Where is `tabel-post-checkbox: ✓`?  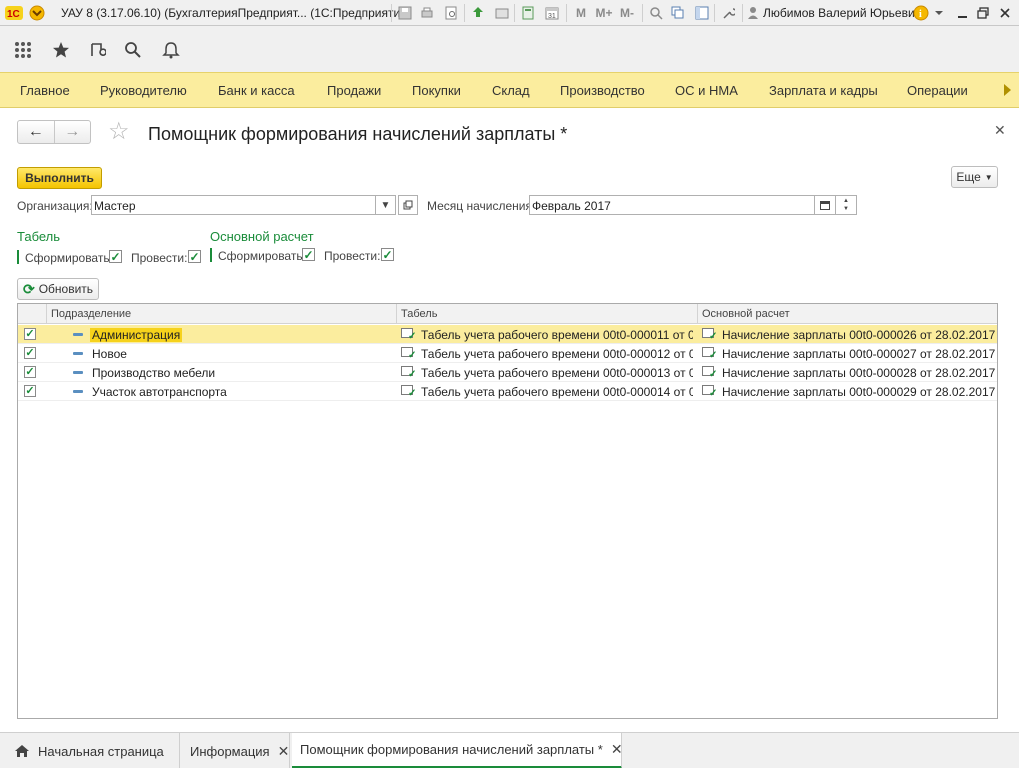
tabel-post-checkbox: ✓ is located at coordinates (194, 256).